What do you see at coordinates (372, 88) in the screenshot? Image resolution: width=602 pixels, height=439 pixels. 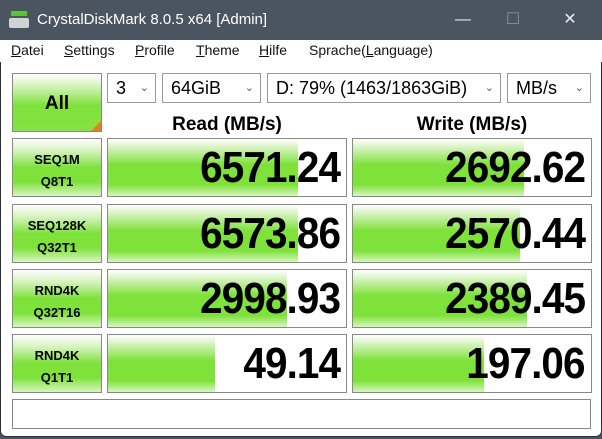 I see `drive-value: D: 79% (1463/1863GiB)` at bounding box center [372, 88].